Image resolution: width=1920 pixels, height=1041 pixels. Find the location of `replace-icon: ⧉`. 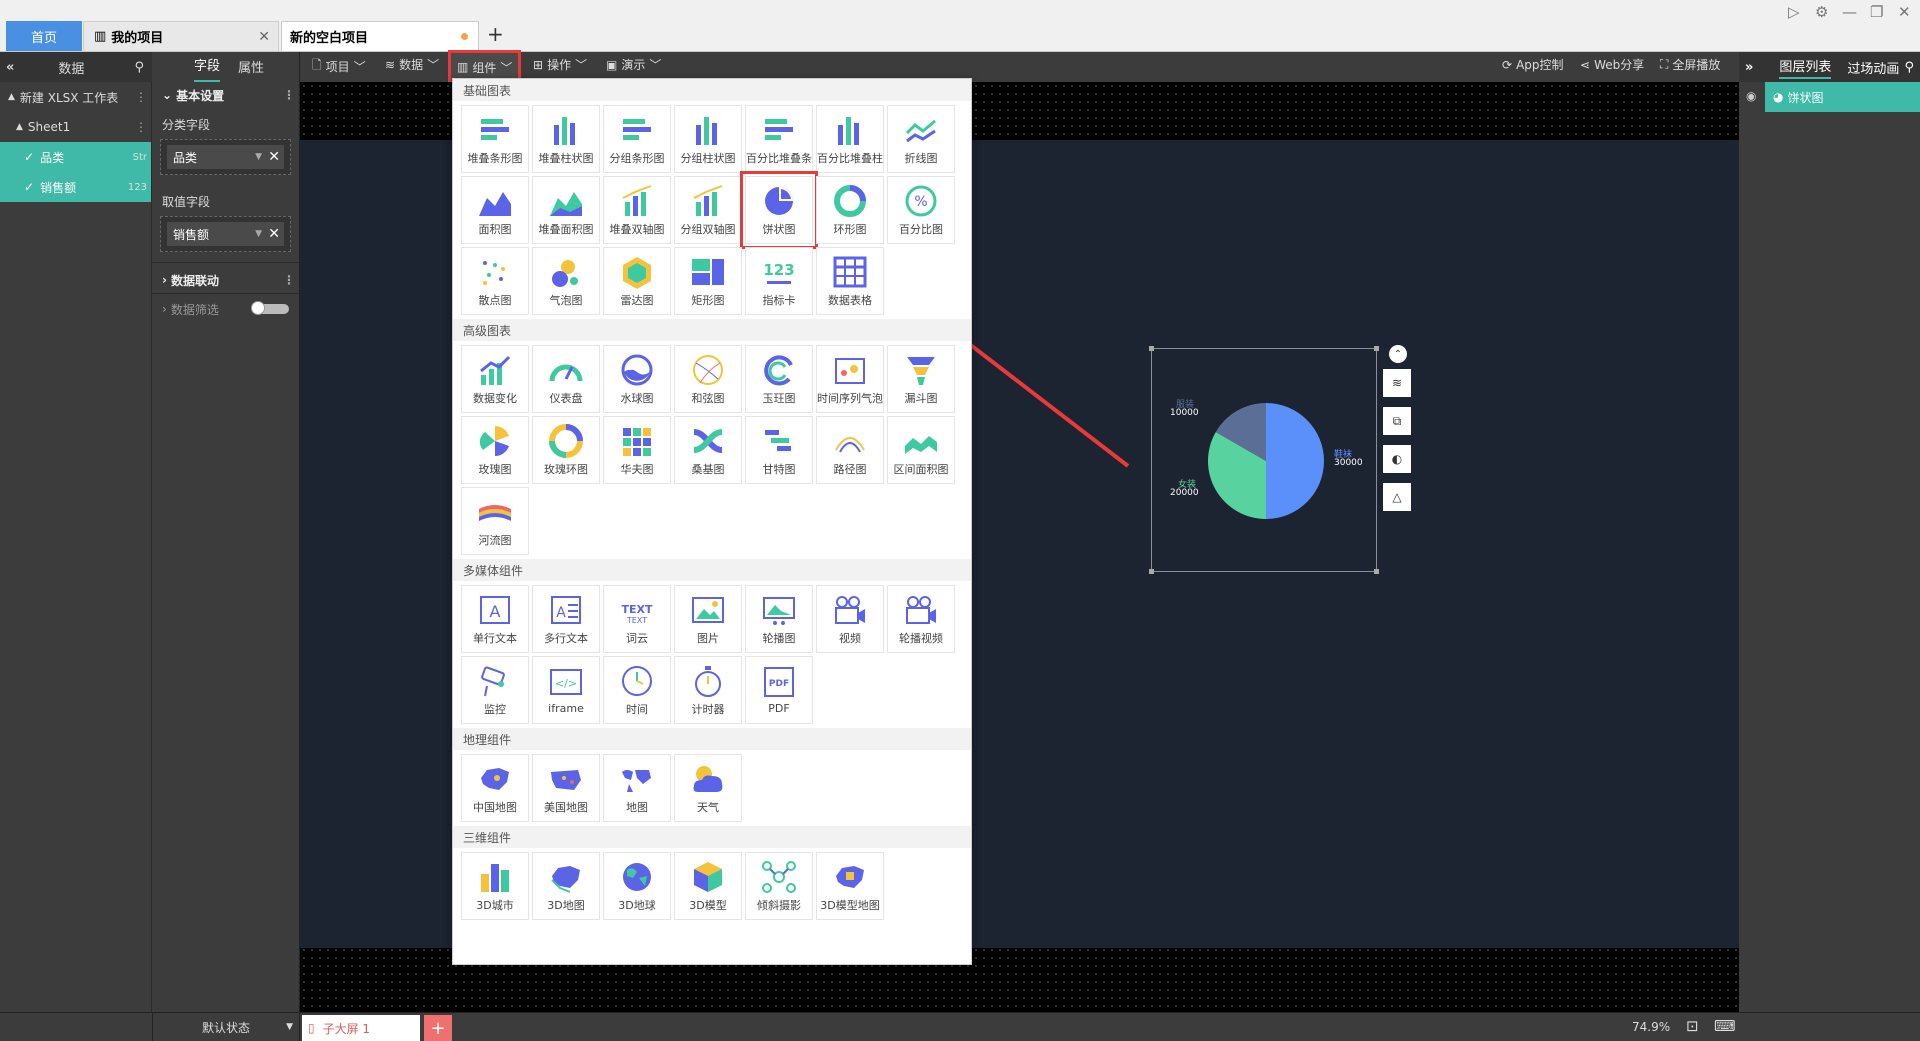

replace-icon: ⧉ is located at coordinates (1397, 421).